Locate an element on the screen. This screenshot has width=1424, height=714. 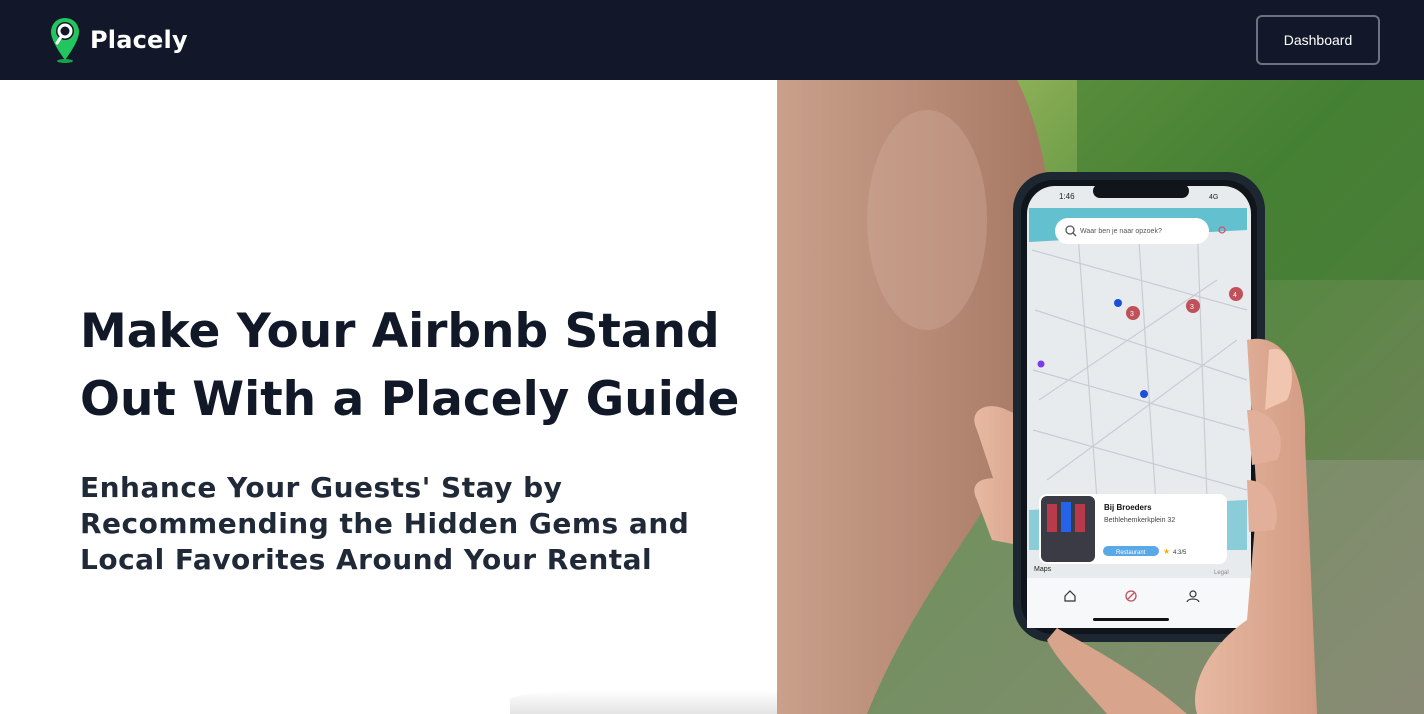
map-pin-logo-icon is located at coordinates (65, 40).